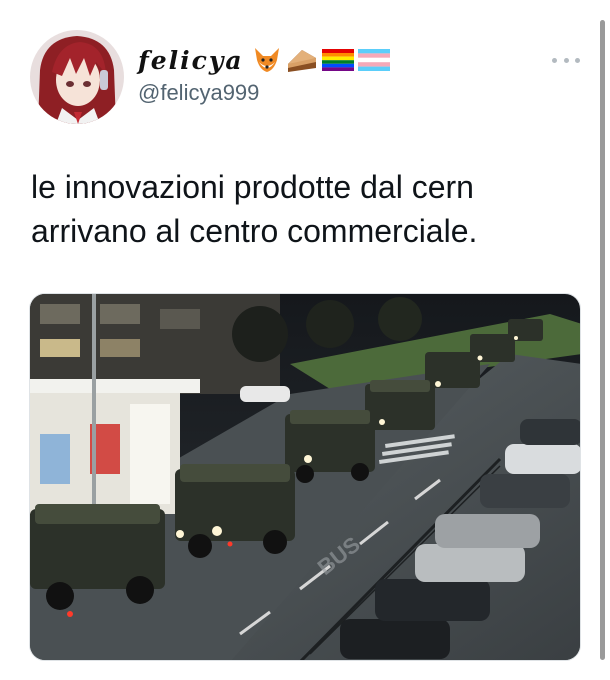 The width and height of the screenshot is (610, 680). I want to click on display-name-row: felicya, so click(264, 60).